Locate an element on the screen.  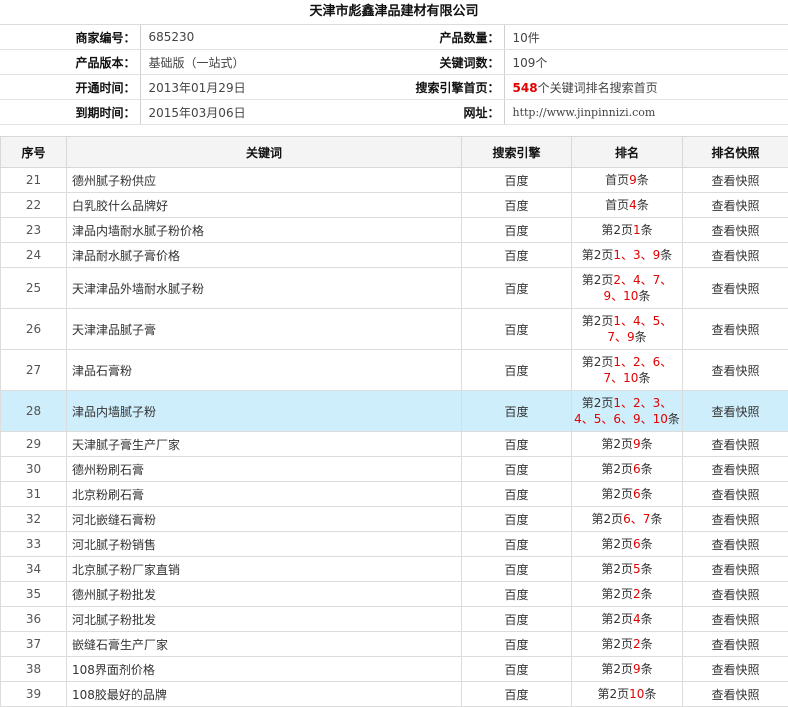
keyword-cell: 津品耐水腻子膏价格 is located at coordinates (264, 255).